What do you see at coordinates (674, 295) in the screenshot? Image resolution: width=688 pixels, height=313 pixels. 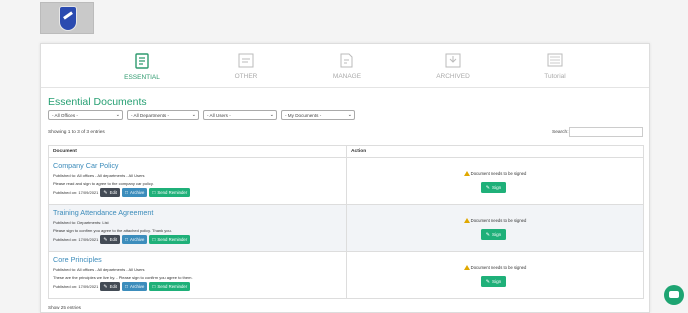 I see `chat-launcher-button` at bounding box center [674, 295].